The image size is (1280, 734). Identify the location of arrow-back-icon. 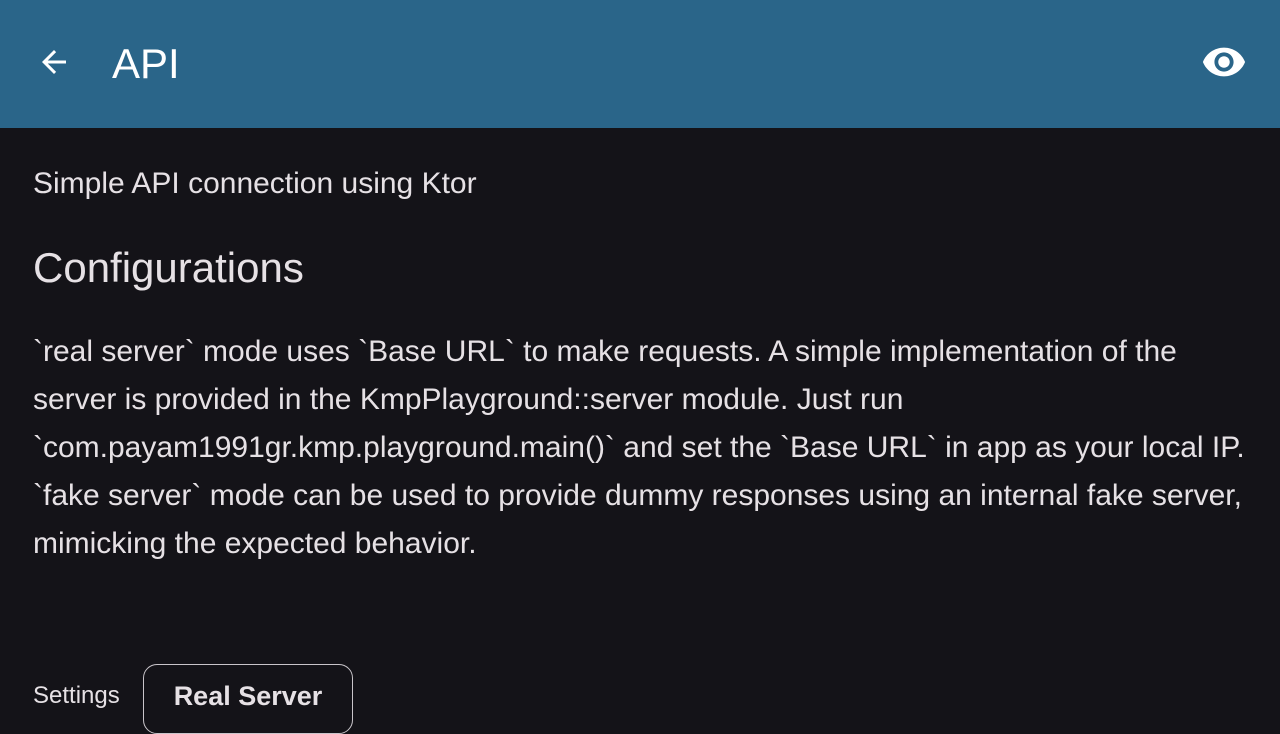
(54, 64).